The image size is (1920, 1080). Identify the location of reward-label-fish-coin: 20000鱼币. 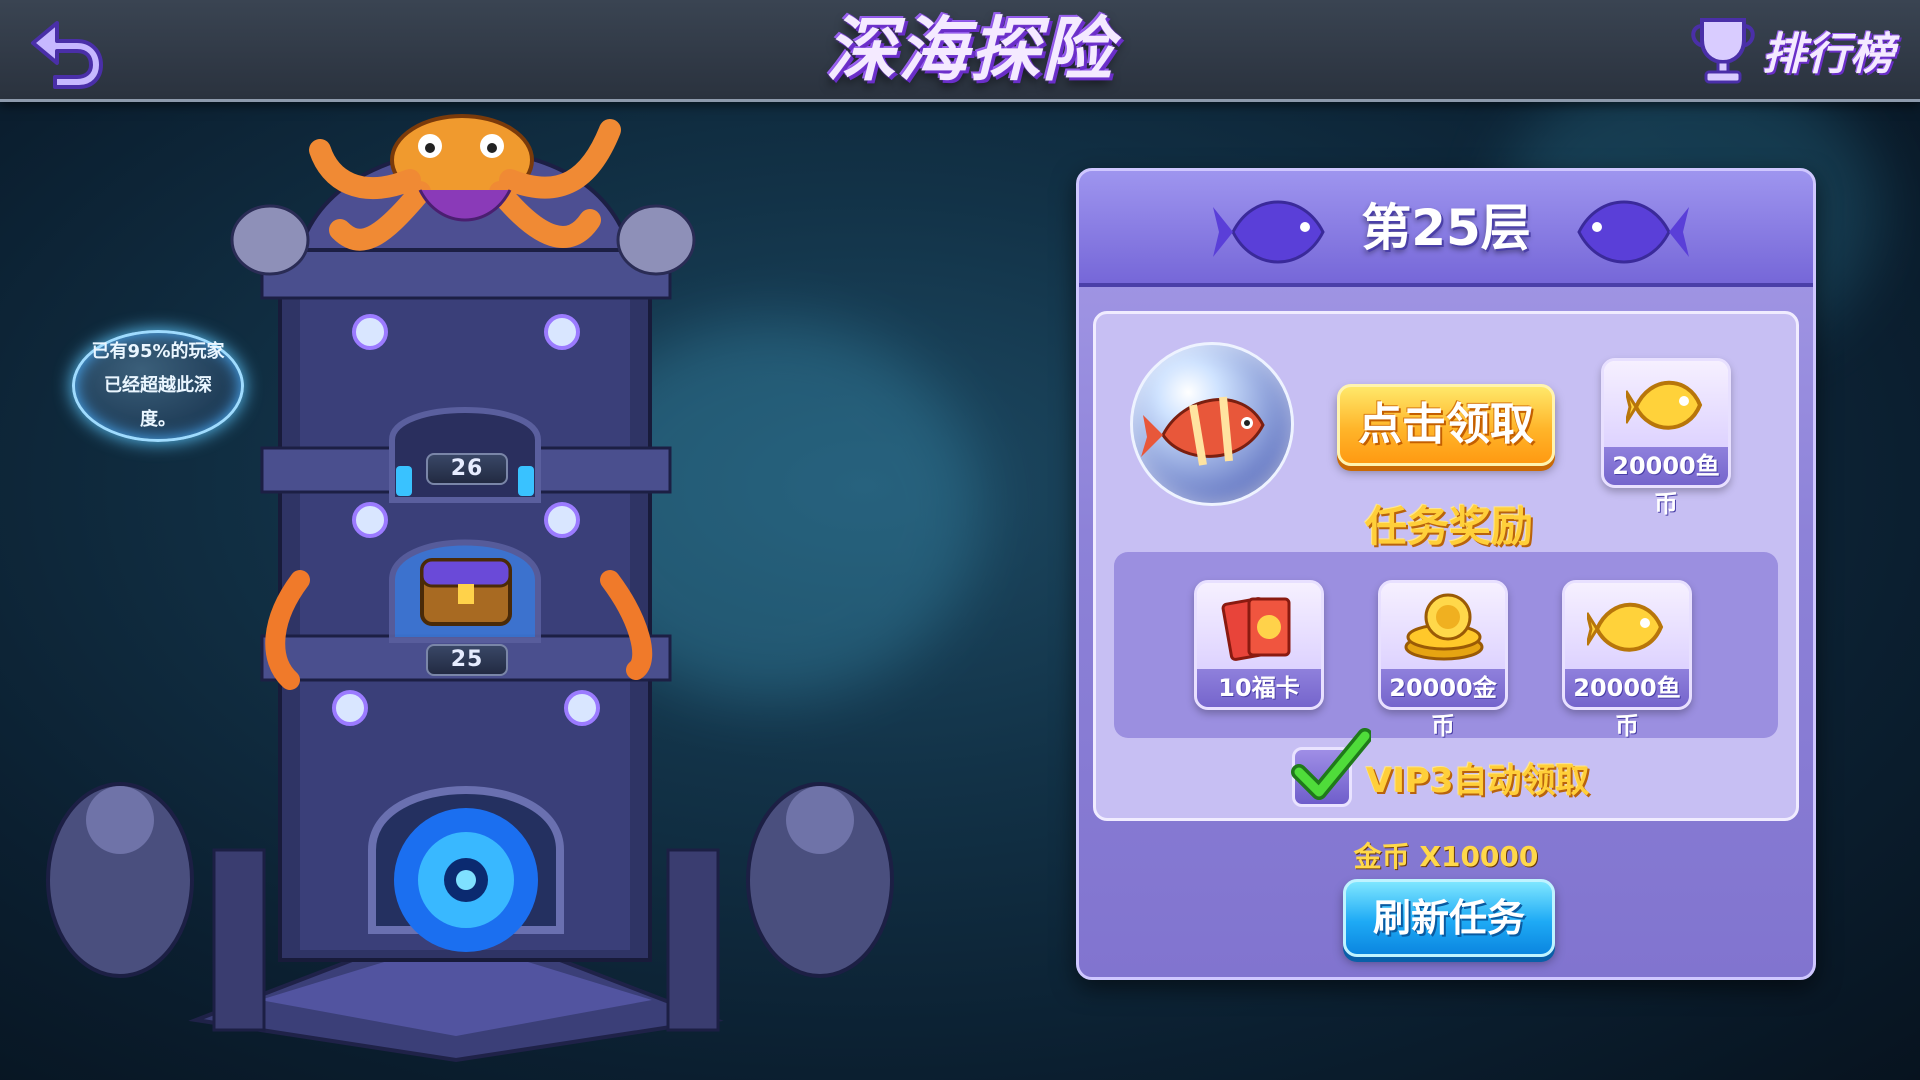
(1627, 704).